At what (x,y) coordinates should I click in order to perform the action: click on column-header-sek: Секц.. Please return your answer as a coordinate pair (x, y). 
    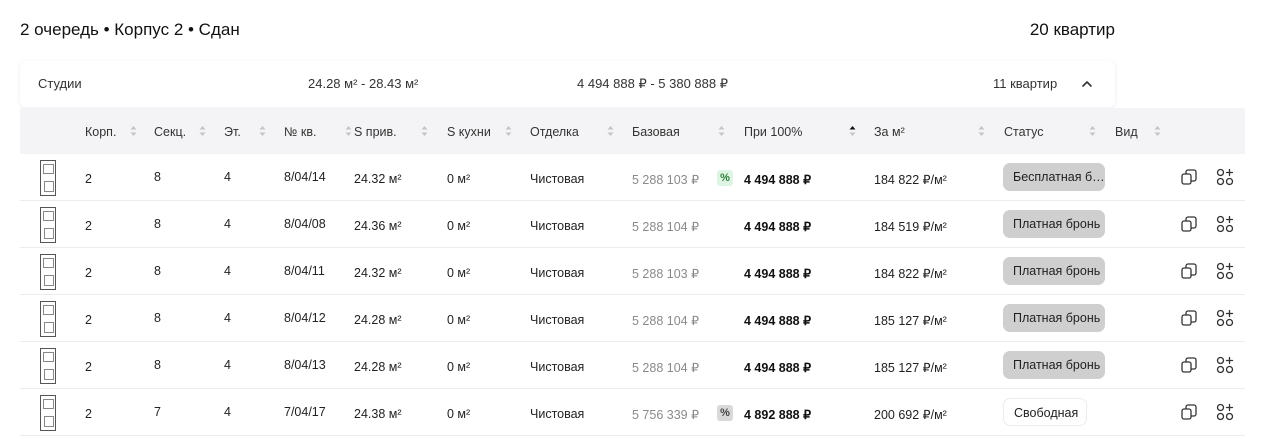
    Looking at the image, I should click on (170, 132).